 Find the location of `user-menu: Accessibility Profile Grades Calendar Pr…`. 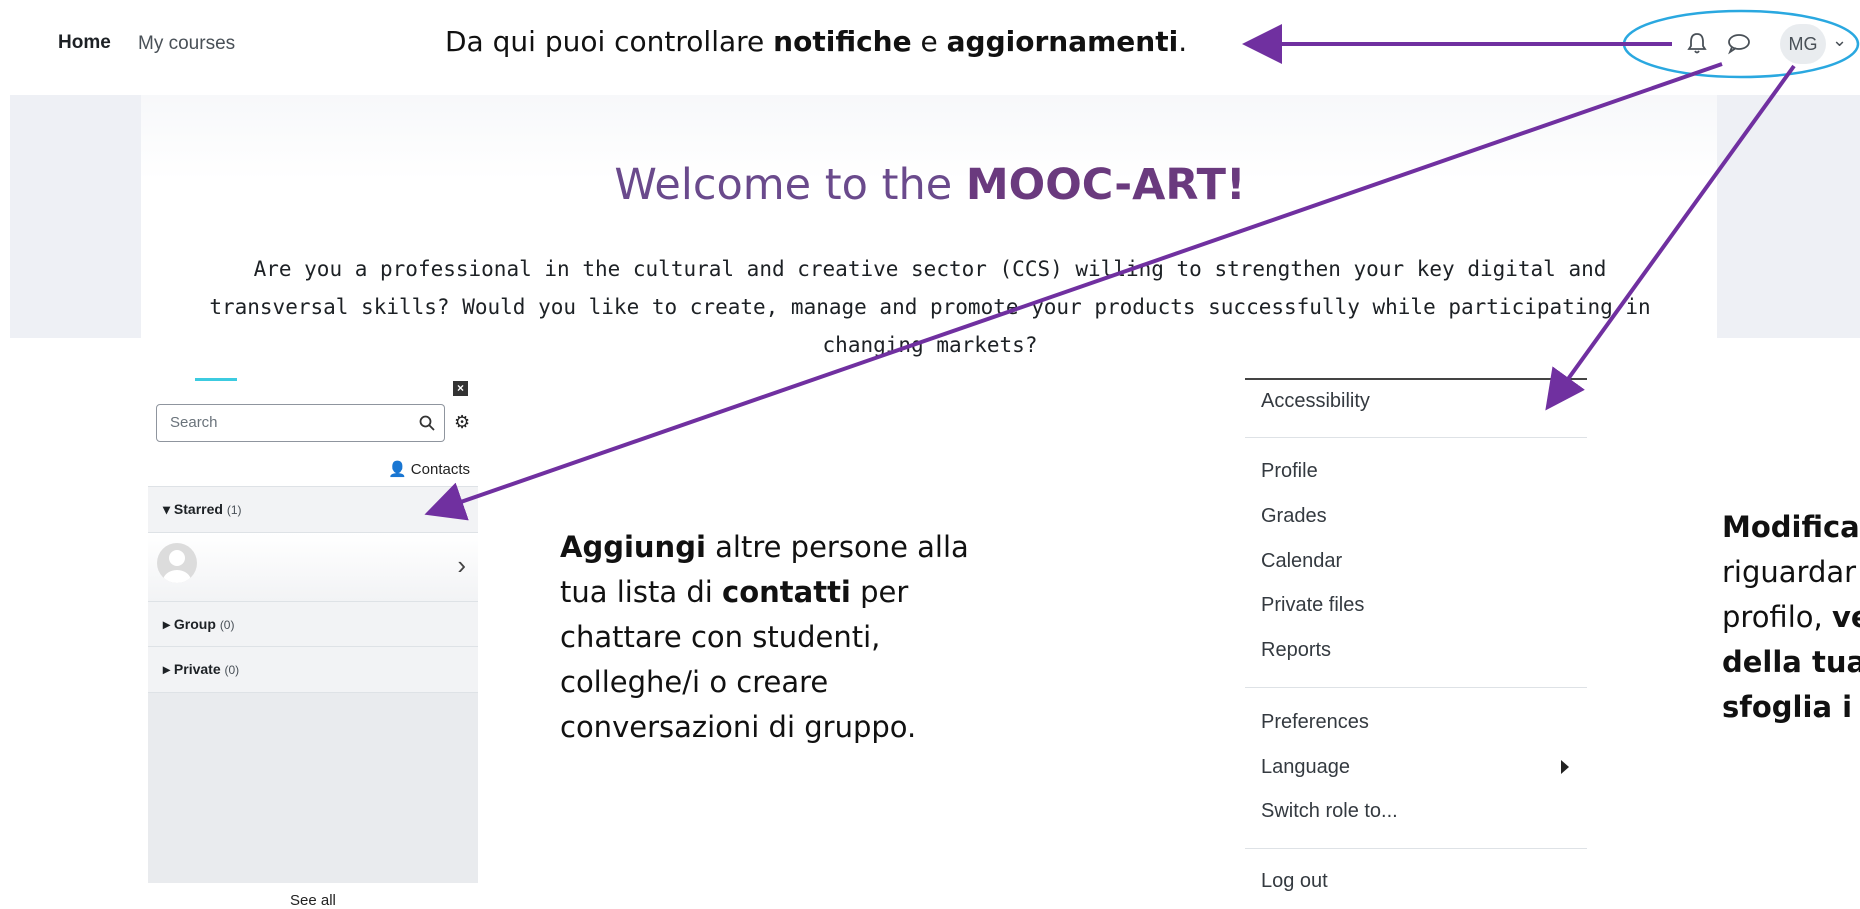

user-menu: Accessibility Profile Grades Calendar Pr… is located at coordinates (1416, 643).